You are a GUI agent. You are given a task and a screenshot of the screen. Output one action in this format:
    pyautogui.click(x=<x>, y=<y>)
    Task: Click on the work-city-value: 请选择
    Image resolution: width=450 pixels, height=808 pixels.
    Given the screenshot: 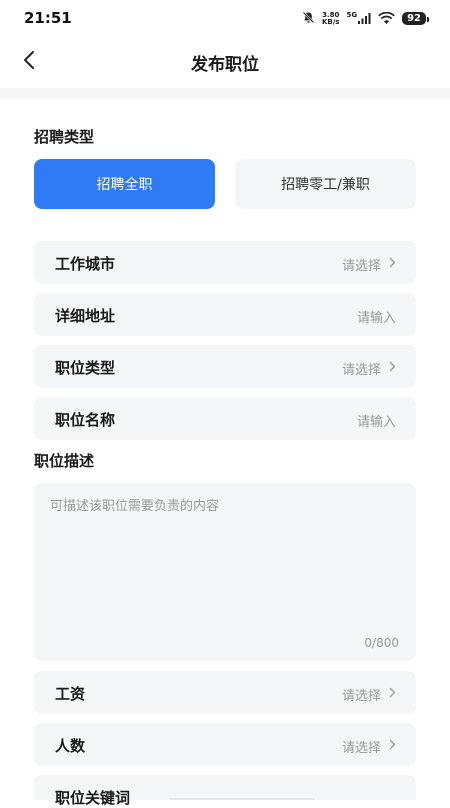 What is the action you would take?
    pyautogui.click(x=369, y=264)
    